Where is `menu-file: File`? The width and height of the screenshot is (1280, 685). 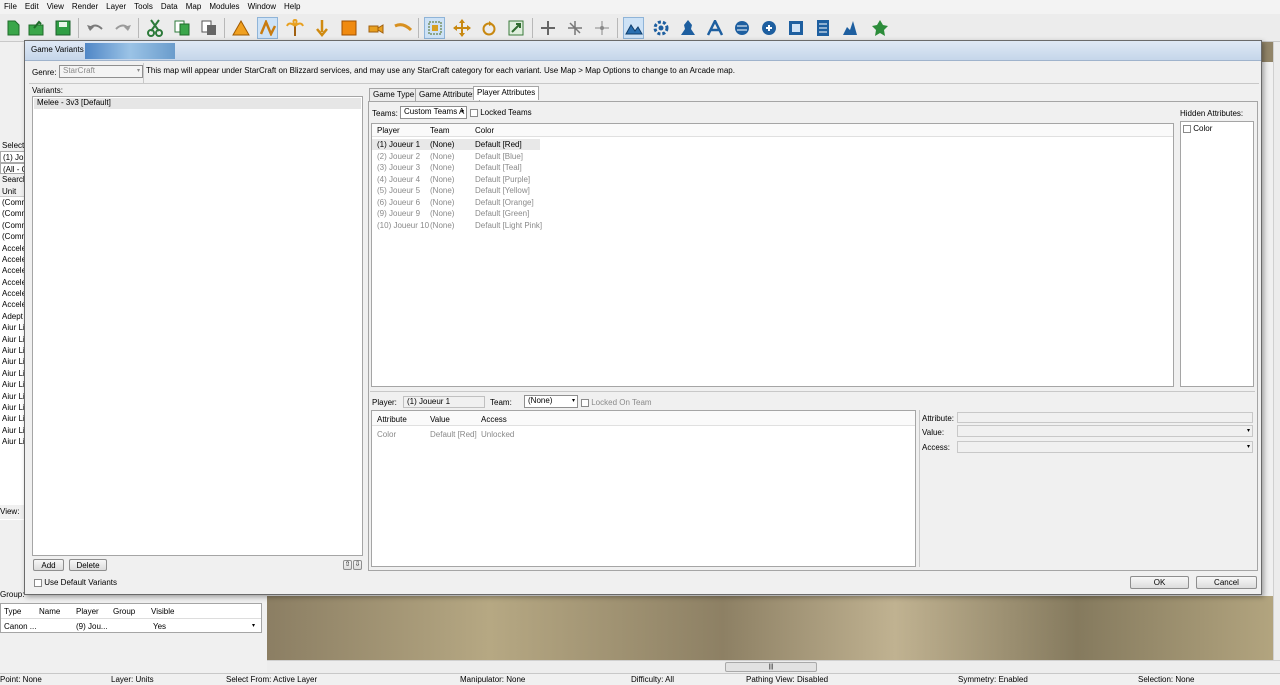 menu-file: File is located at coordinates (10, 7).